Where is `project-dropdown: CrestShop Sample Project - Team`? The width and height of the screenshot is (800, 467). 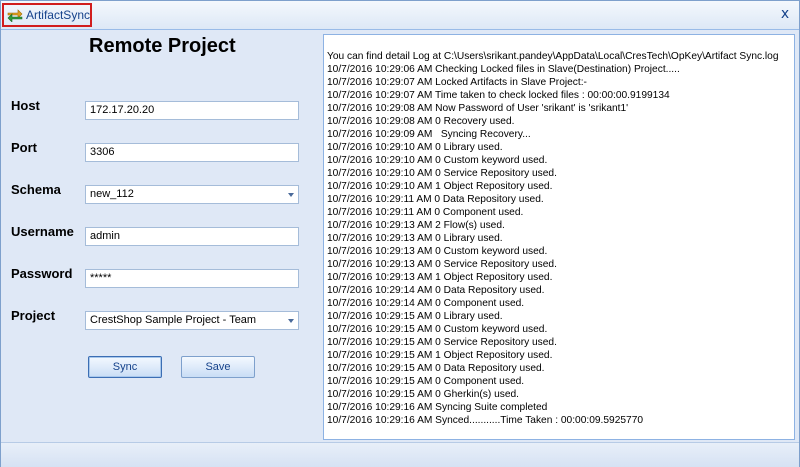
project-dropdown: CrestShop Sample Project - Team is located at coordinates (192, 320).